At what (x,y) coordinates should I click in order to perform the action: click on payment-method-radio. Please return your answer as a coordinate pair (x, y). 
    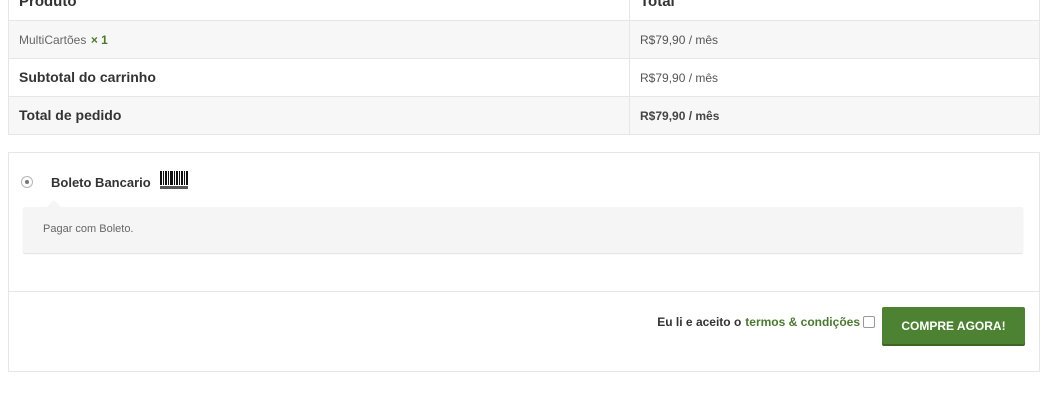
    Looking at the image, I should click on (27, 182).